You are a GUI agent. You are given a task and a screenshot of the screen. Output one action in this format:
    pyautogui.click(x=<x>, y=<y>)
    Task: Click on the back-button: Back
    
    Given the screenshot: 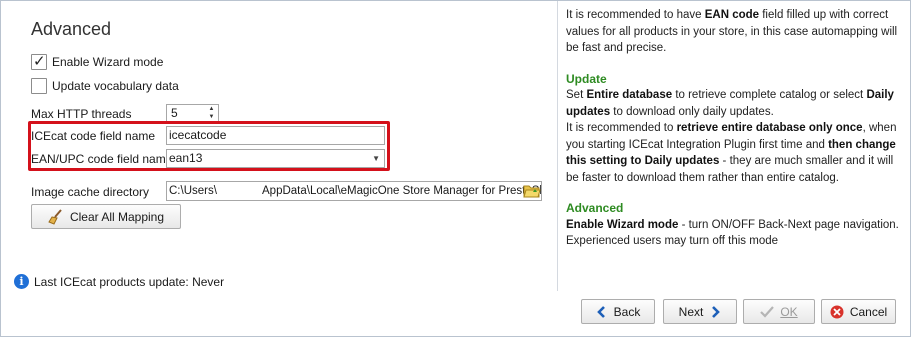 What is the action you would take?
    pyautogui.click(x=618, y=311)
    